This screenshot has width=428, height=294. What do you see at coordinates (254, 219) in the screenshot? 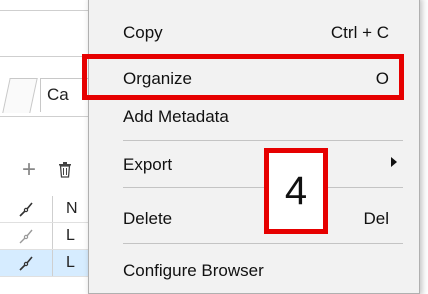
I see `menu-item-delete: Delete Del` at bounding box center [254, 219].